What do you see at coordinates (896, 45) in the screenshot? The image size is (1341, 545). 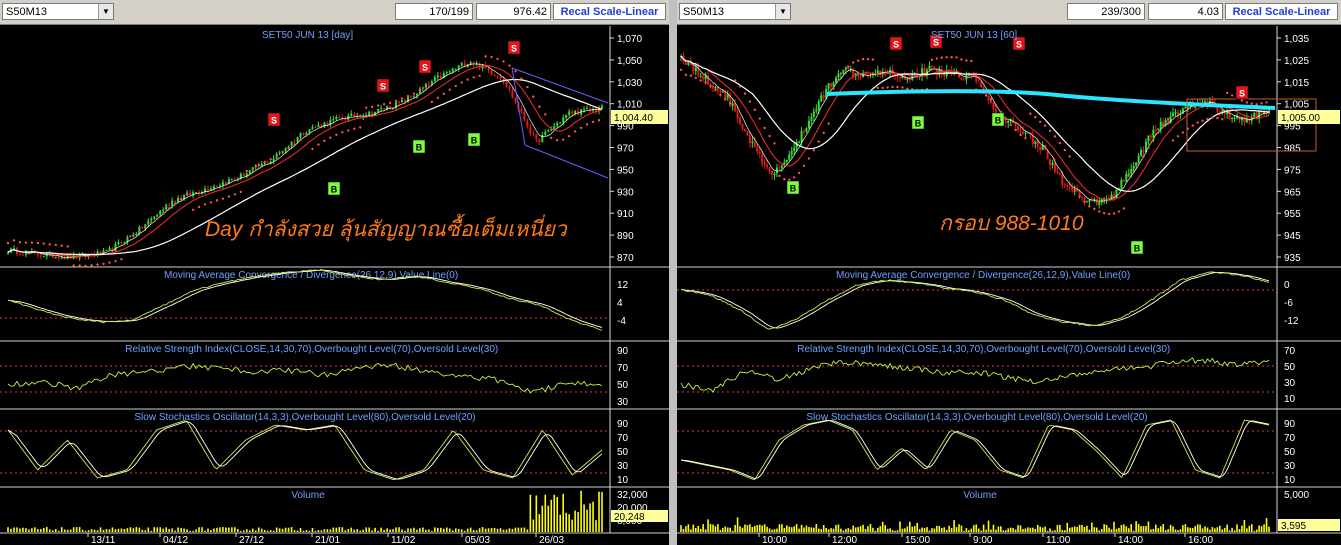 I see `right-signal-label: S` at bounding box center [896, 45].